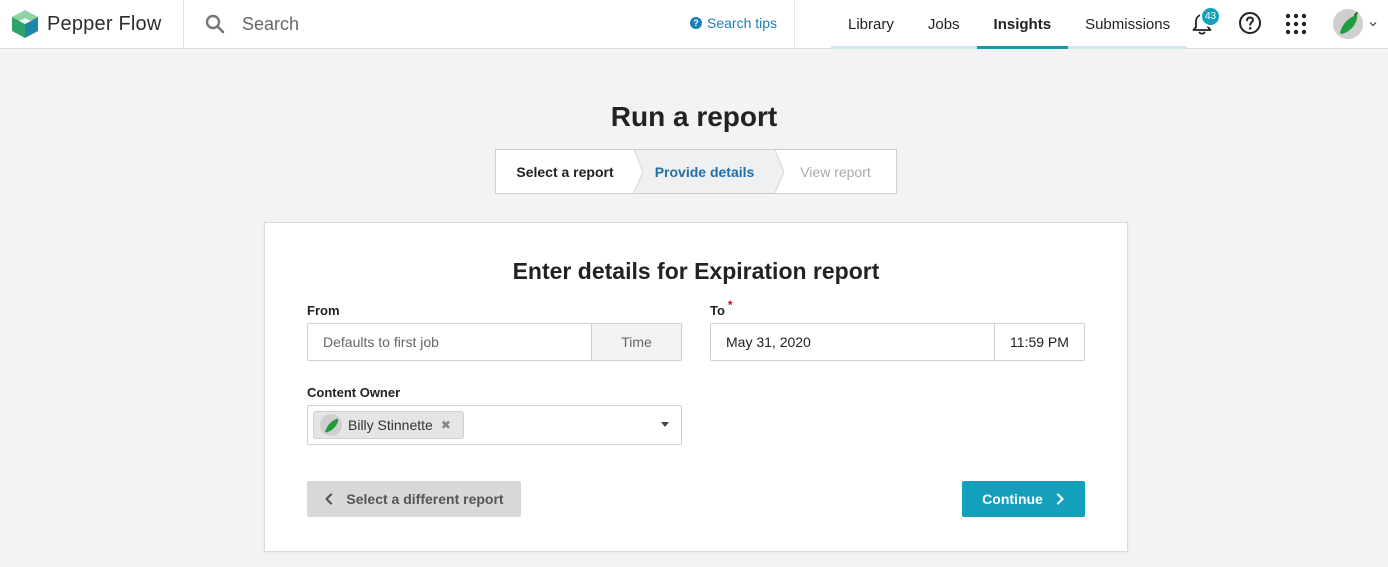 The image size is (1388, 567). I want to click on step-view-report: View report, so click(835, 171).